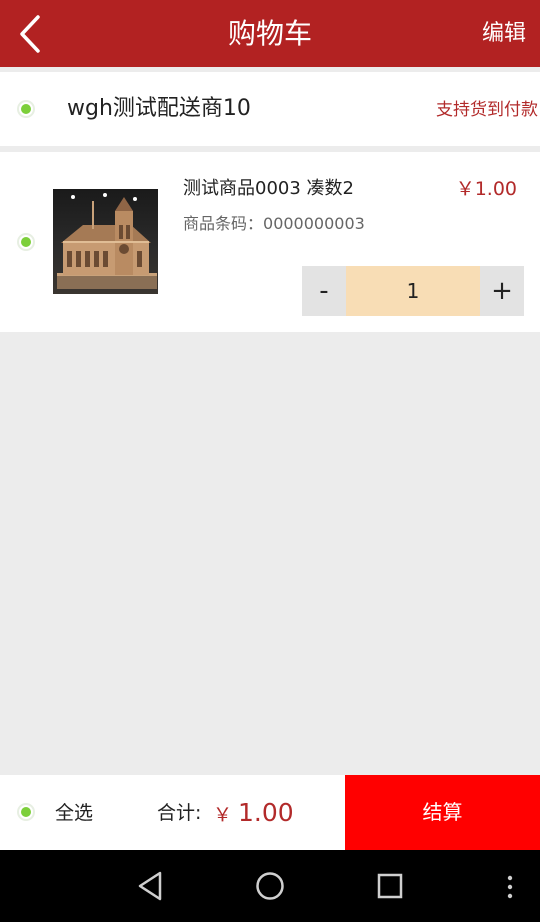  I want to click on total-amount: ￥ 1.00, so click(253, 814).